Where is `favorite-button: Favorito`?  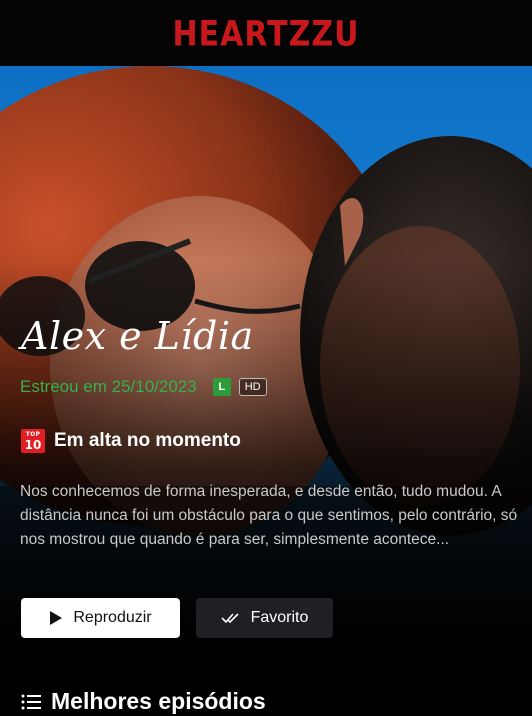
favorite-button: Favorito is located at coordinates (264, 618).